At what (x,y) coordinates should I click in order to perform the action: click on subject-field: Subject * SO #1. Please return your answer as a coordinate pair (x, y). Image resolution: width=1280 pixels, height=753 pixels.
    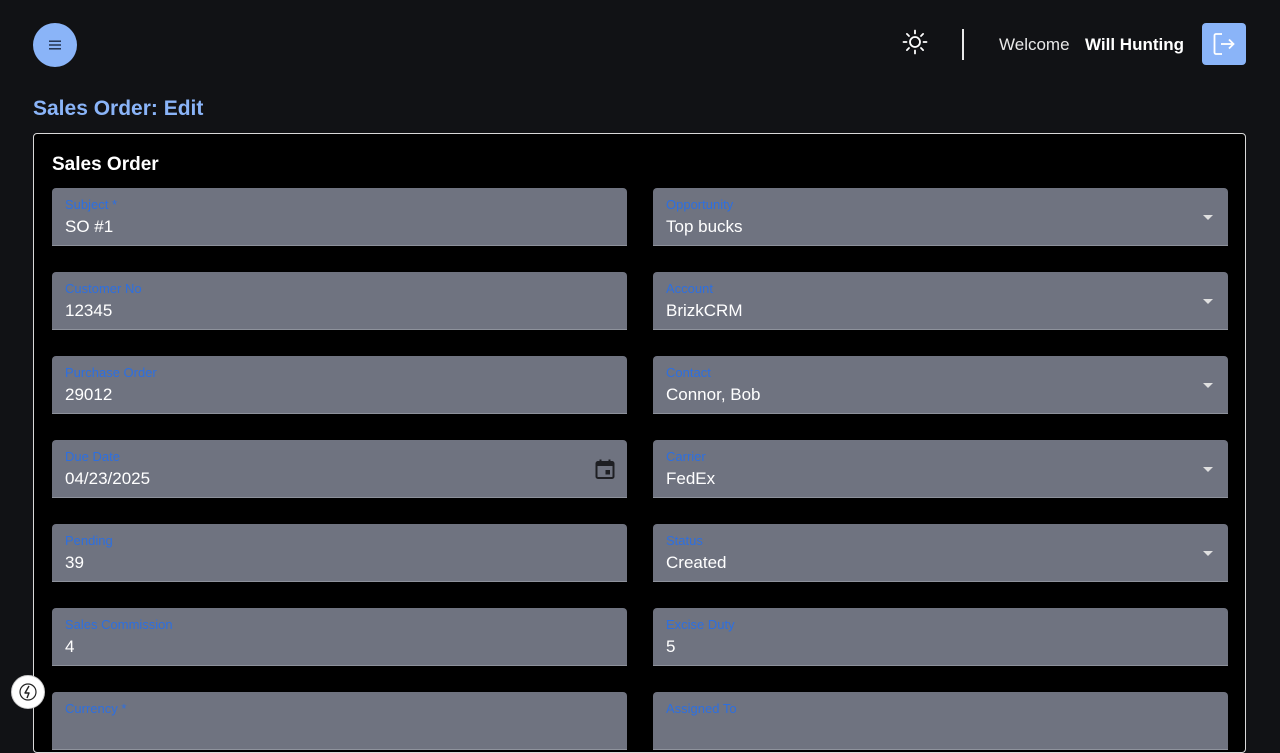
    Looking at the image, I should click on (339, 217).